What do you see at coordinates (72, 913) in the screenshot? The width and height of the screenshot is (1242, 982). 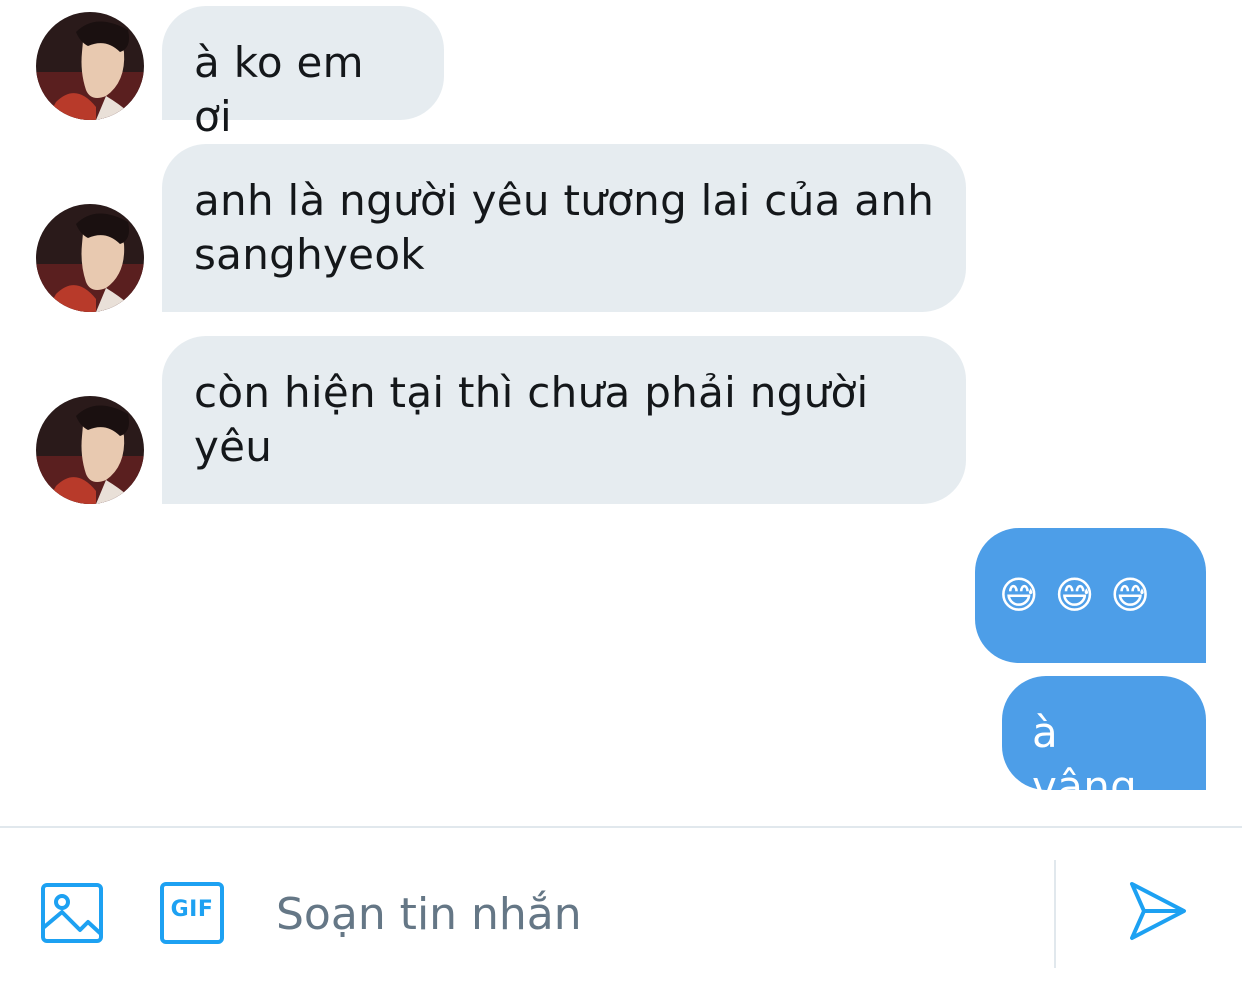 I see `image-icon` at bounding box center [72, 913].